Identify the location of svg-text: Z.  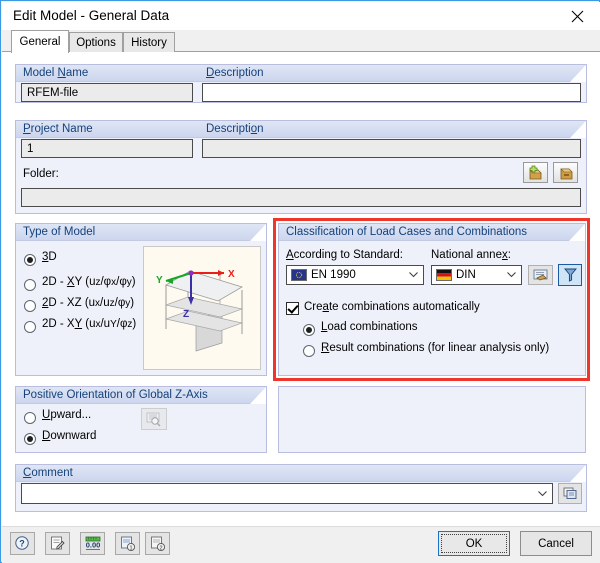
(186, 314).